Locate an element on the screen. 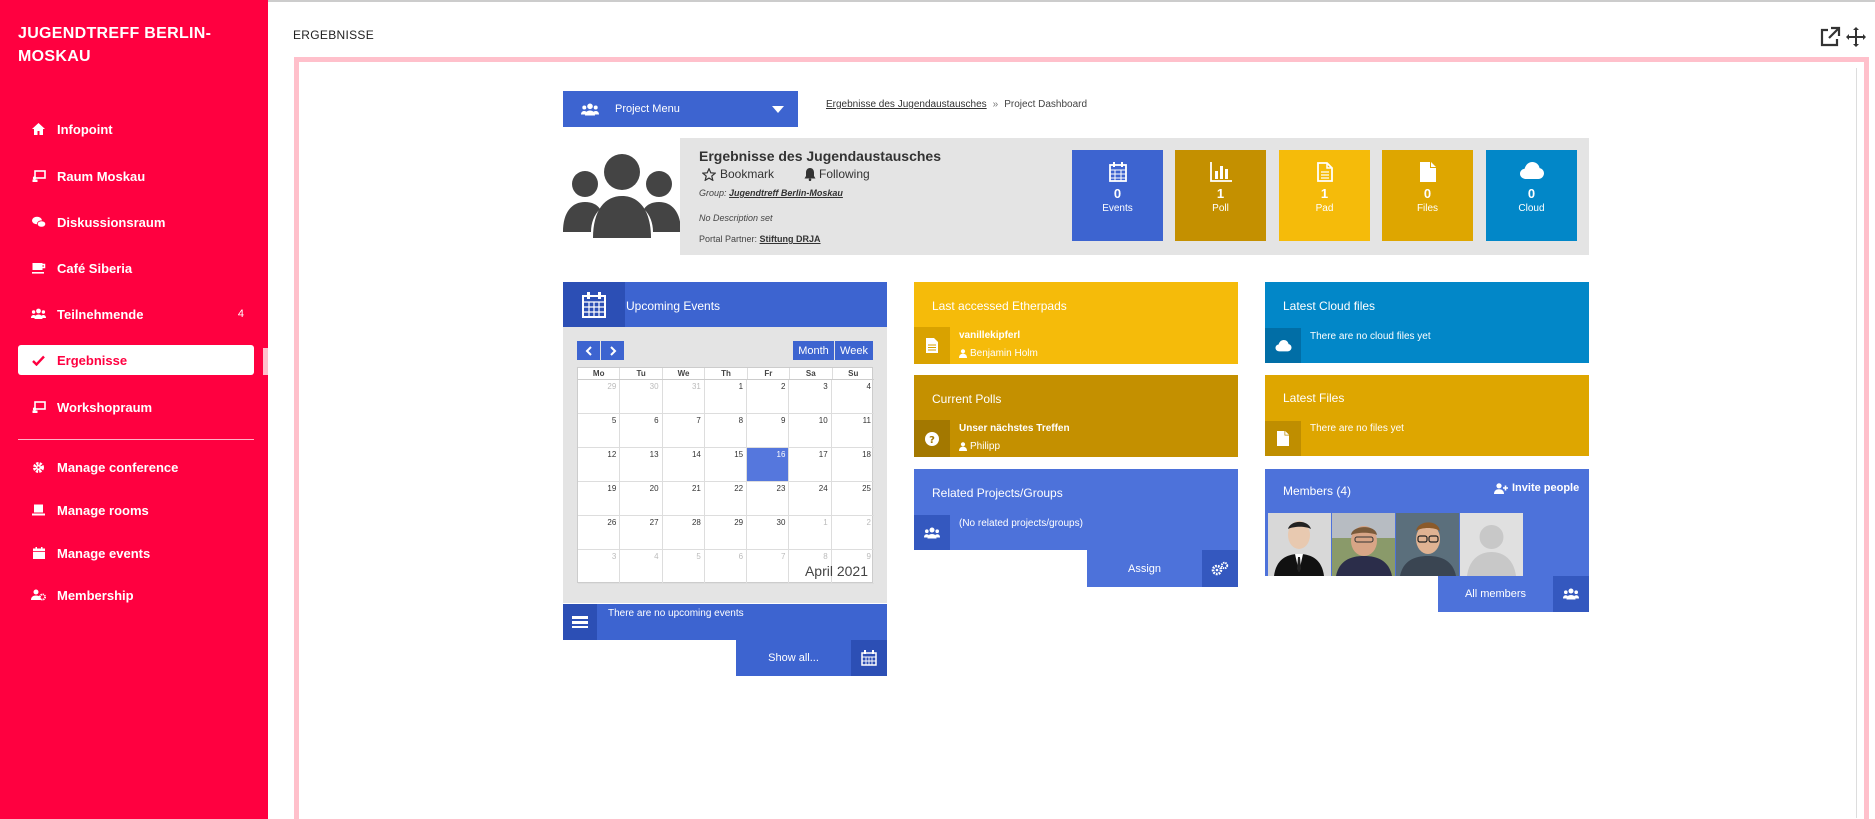 The image size is (1875, 819). following-button: Following is located at coordinates (837, 174).